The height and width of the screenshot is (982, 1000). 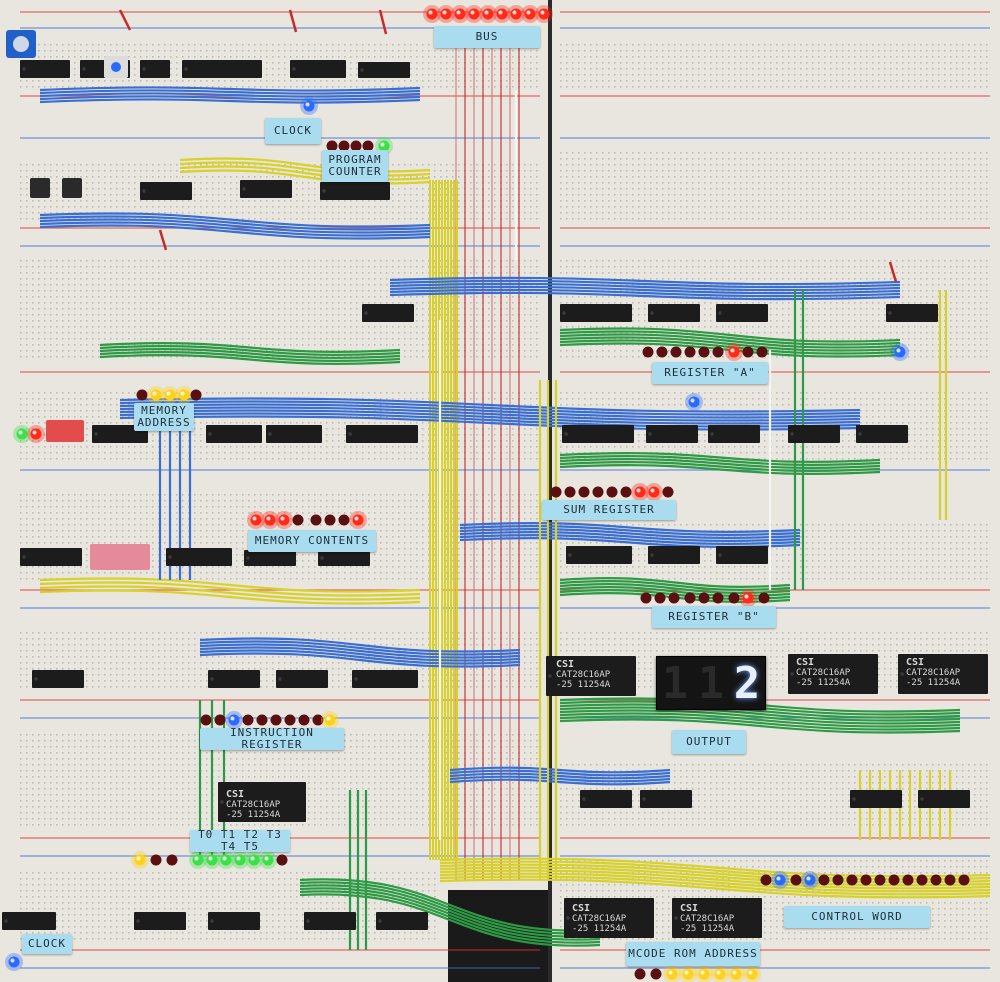 I want to click on memory-address-label: Memory Address, so click(x=164, y=417).